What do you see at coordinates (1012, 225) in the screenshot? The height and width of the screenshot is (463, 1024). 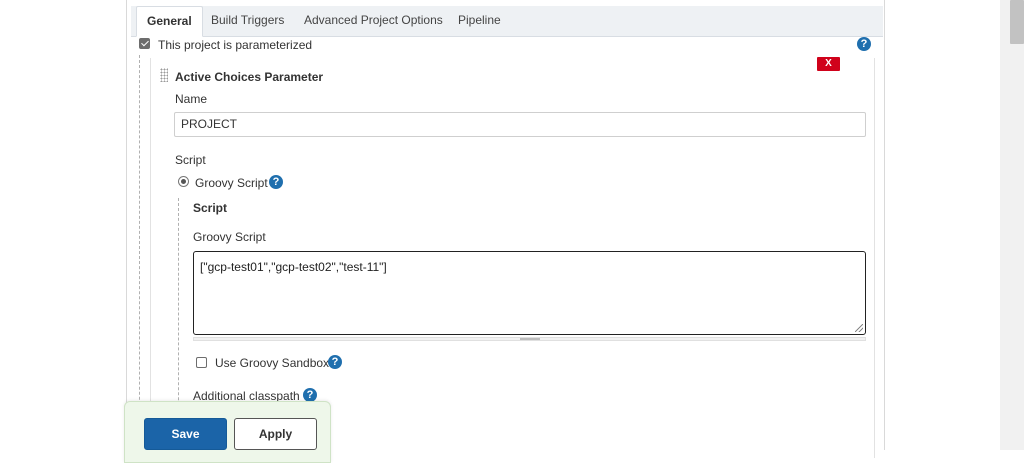 I see `page-scrollbar` at bounding box center [1012, 225].